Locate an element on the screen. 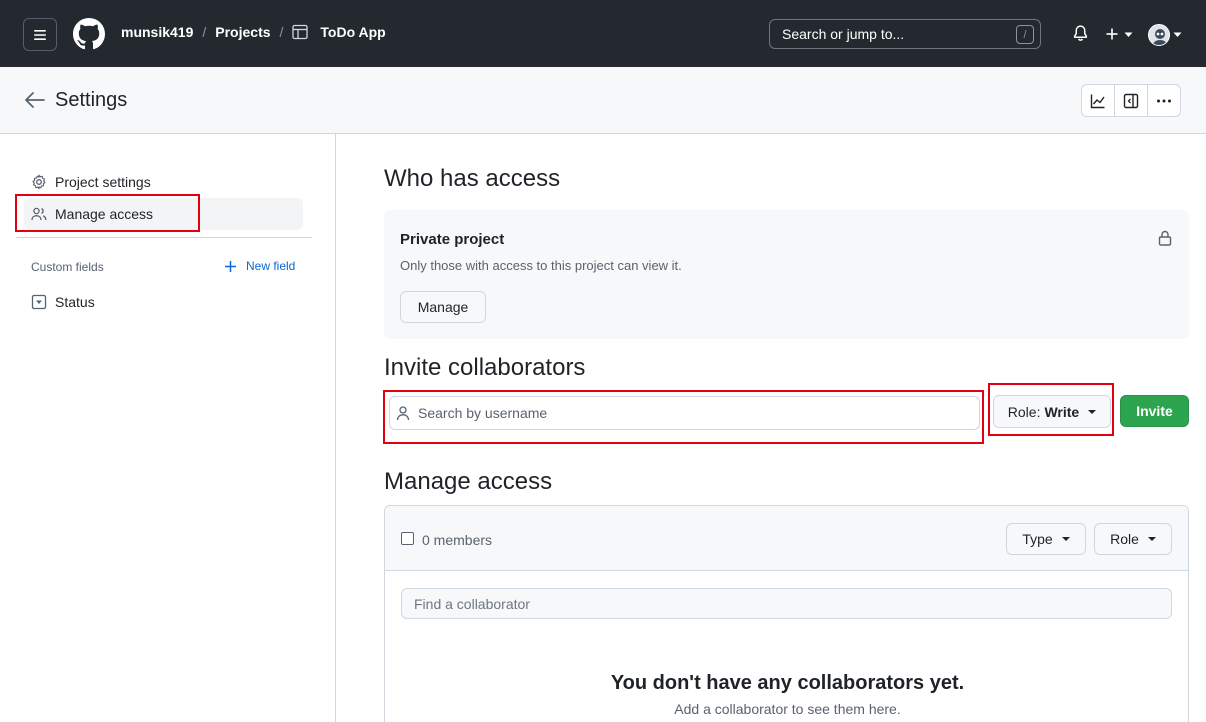 The height and width of the screenshot is (722, 1206). sidebar-field-label: Status is located at coordinates (75, 302).